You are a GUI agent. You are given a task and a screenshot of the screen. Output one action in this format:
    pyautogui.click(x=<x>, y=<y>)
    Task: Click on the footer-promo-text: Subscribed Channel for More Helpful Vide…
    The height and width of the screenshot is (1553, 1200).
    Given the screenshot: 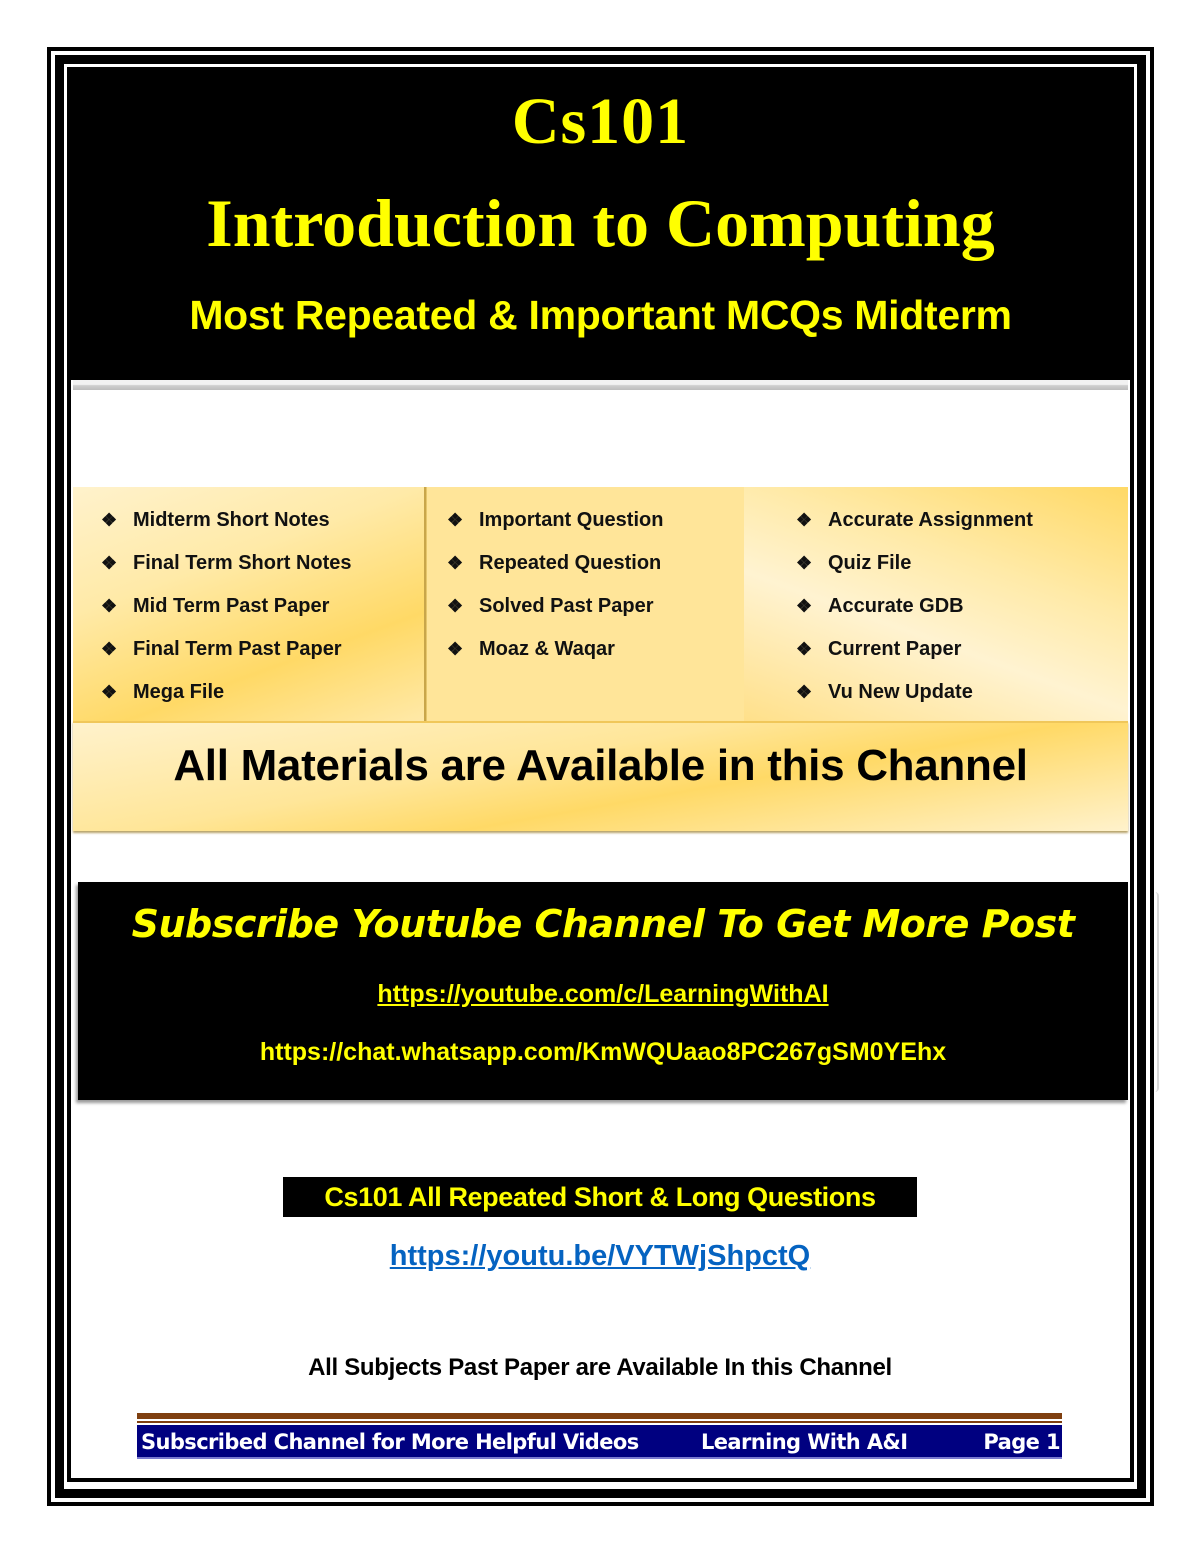 What is the action you would take?
    pyautogui.click(x=390, y=1442)
    